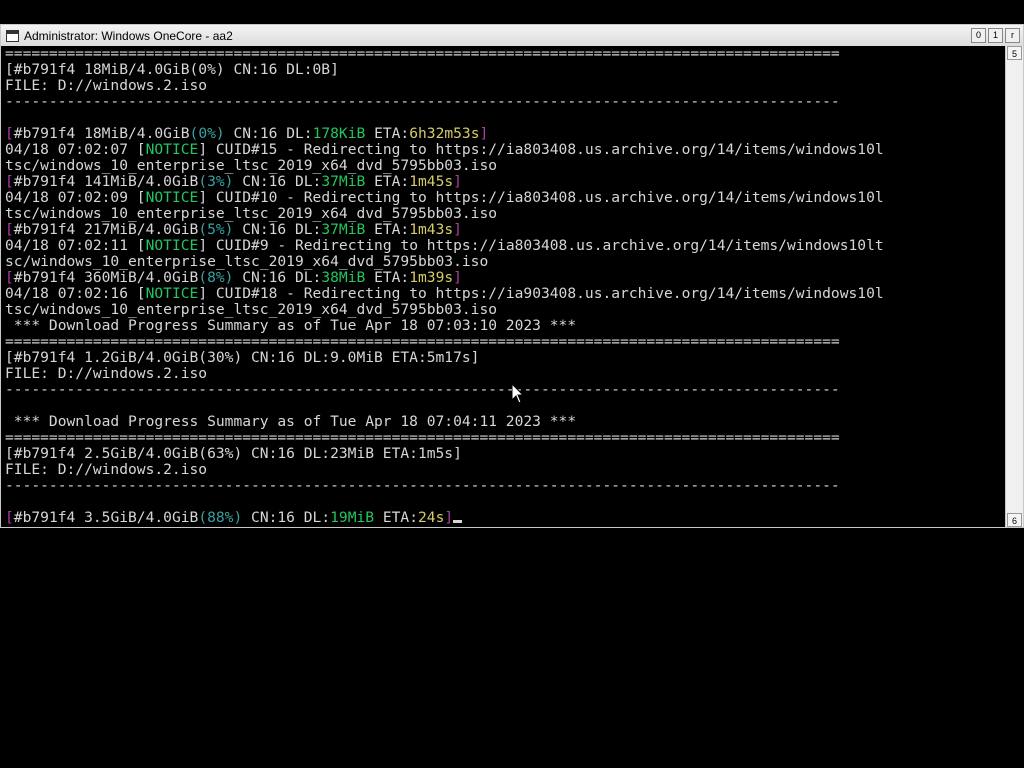 This screenshot has width=1024, height=768. I want to click on maximize-button: 1, so click(995, 35).